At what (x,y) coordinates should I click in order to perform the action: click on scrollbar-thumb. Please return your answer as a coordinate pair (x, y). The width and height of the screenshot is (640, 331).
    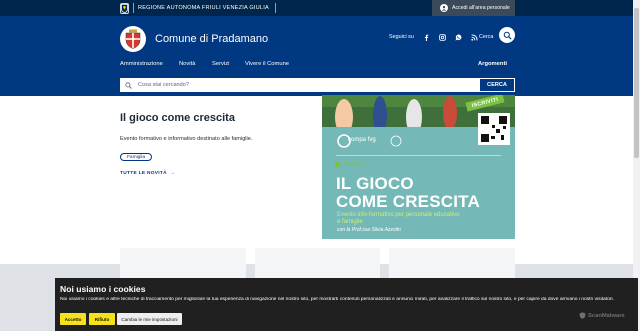
    Looking at the image, I should click on (636, 83).